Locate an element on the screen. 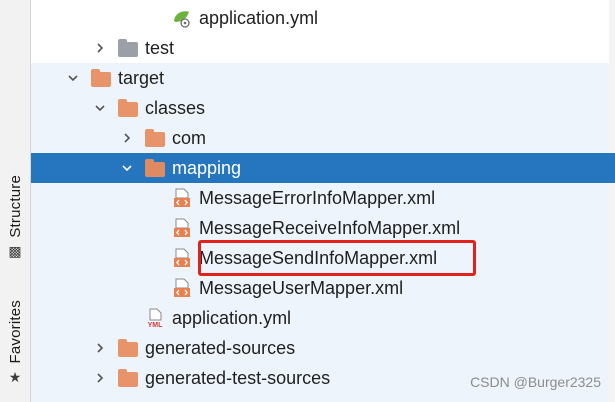 The image size is (615, 402). structure-tab-label: Structure is located at coordinates (15, 206).